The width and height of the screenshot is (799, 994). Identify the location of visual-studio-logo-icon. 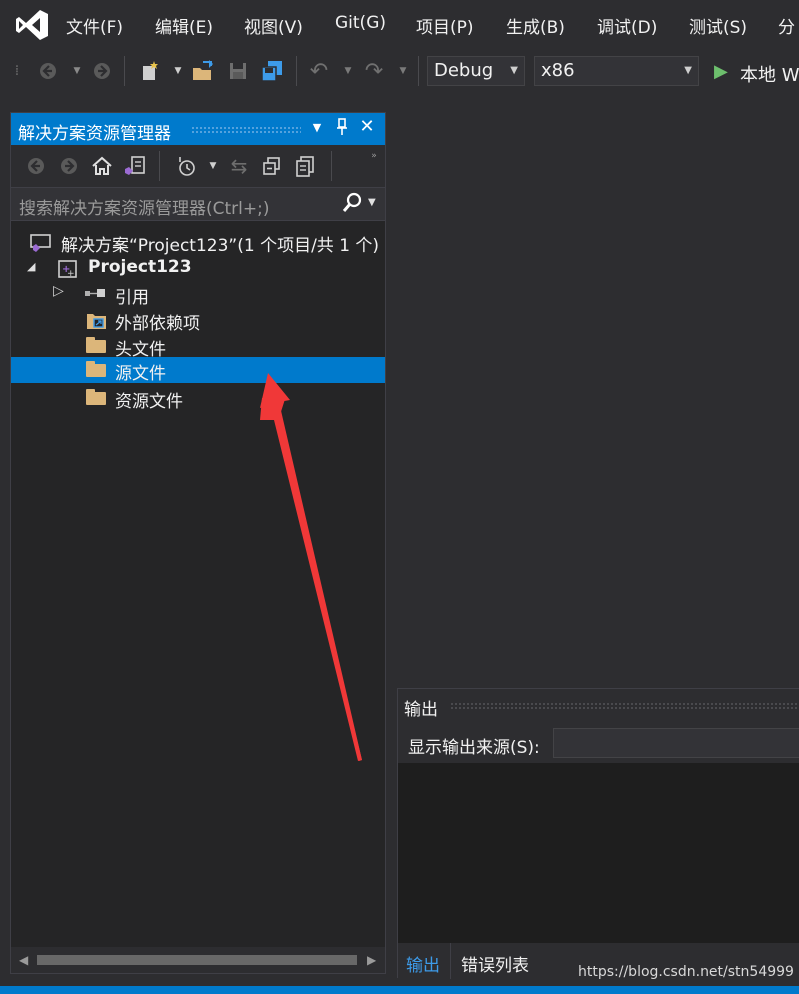
(32, 25).